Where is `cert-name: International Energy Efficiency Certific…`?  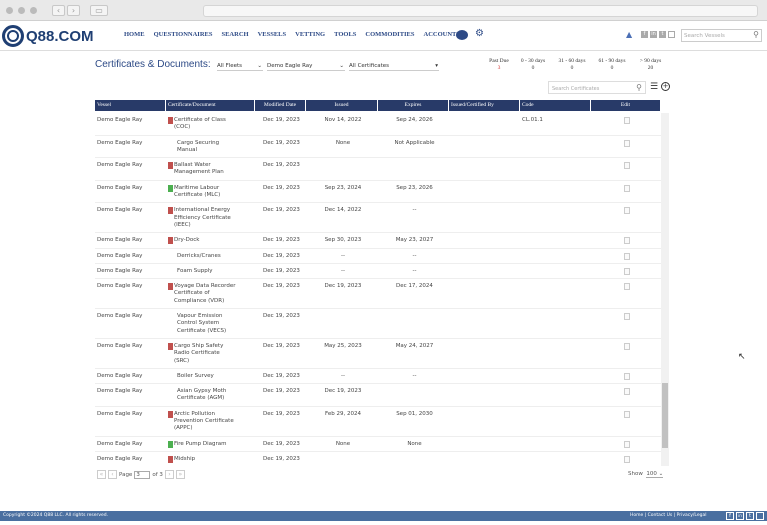
cert-name: International Energy Efficiency Certific… is located at coordinates (205, 218).